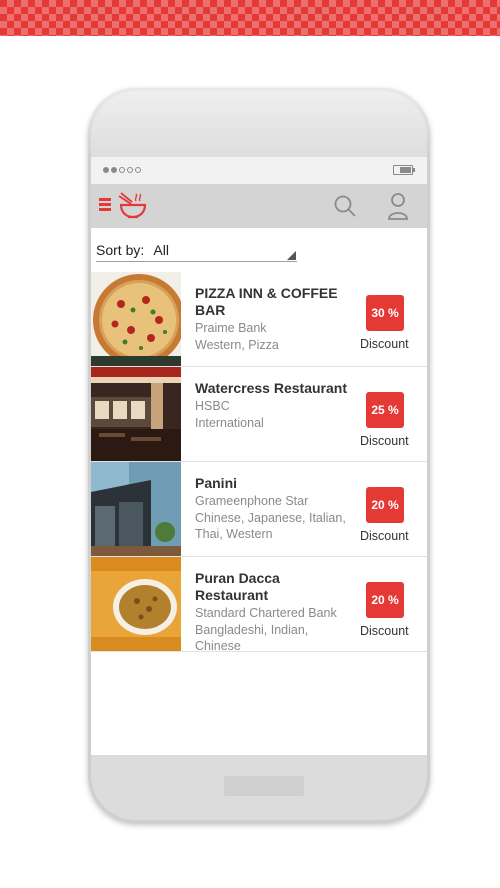  I want to click on pizza-photo, so click(136, 319).